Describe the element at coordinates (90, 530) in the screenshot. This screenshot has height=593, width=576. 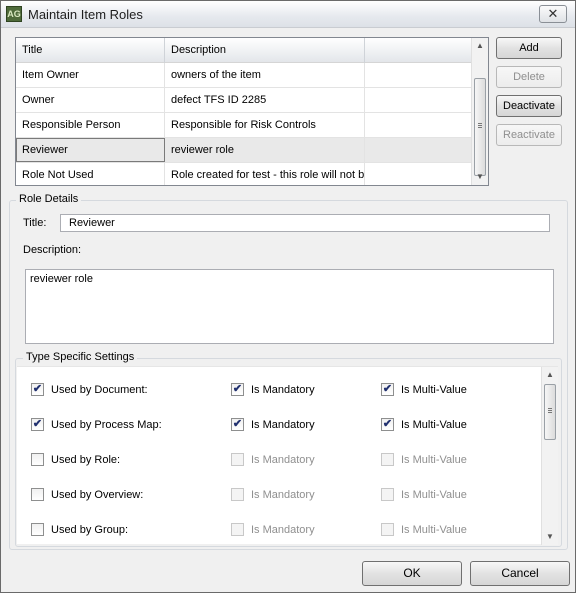
I see `used-by-label: Used by Group:` at that location.